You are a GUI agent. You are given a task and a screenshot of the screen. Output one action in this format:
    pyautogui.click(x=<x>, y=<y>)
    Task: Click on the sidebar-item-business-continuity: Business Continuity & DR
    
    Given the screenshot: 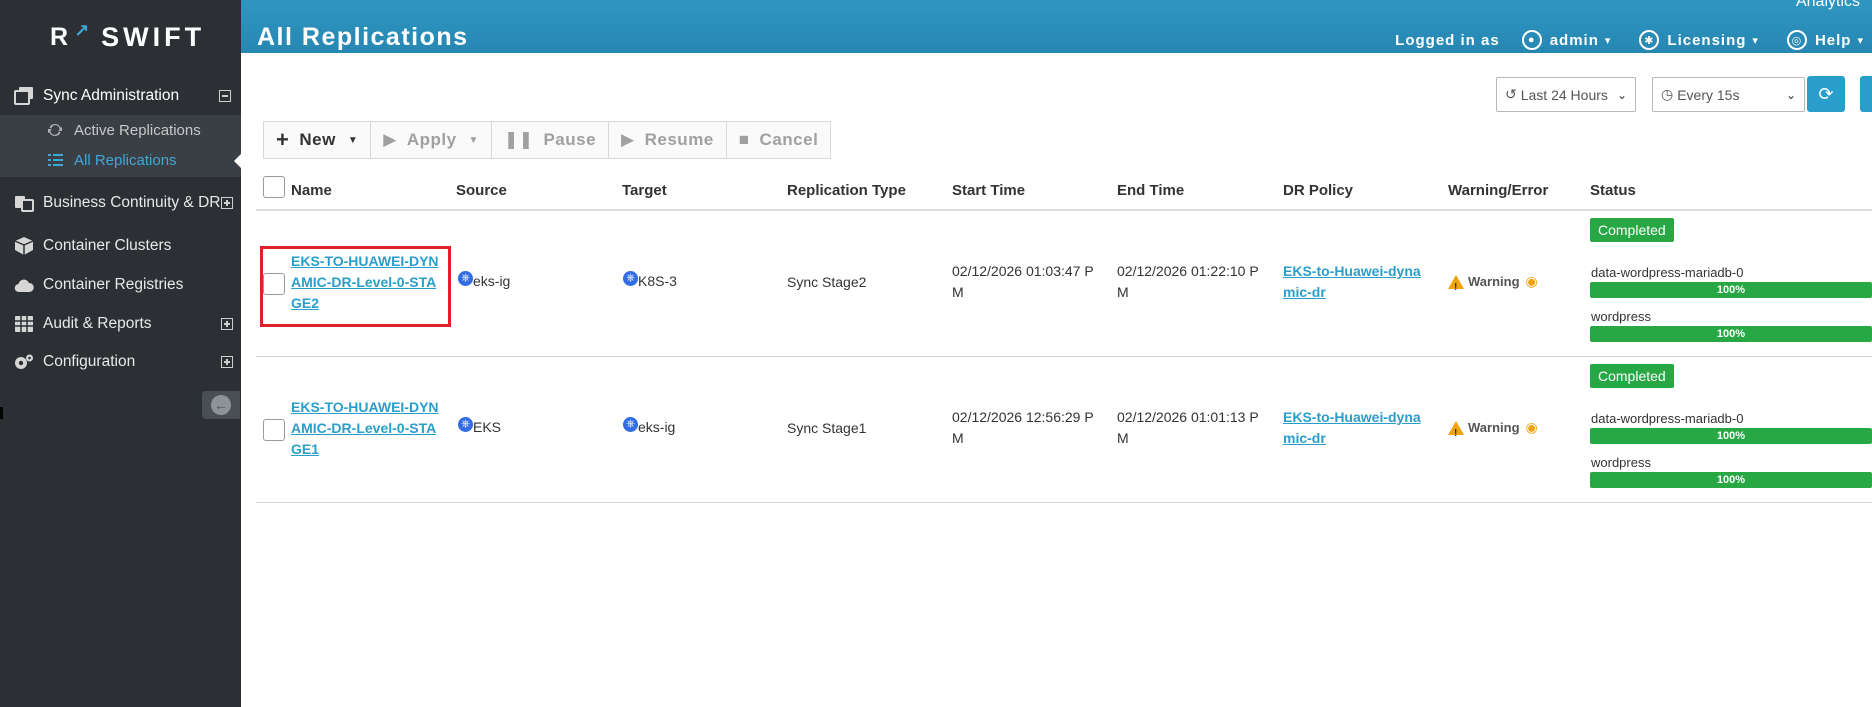 What is the action you would take?
    pyautogui.click(x=120, y=203)
    